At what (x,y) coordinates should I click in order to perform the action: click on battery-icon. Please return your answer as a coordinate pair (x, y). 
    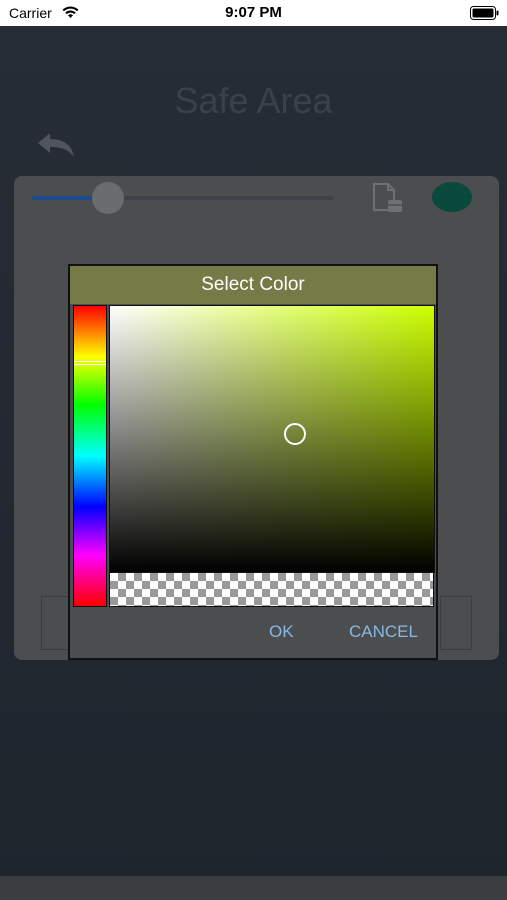
    Looking at the image, I should click on (484, 13).